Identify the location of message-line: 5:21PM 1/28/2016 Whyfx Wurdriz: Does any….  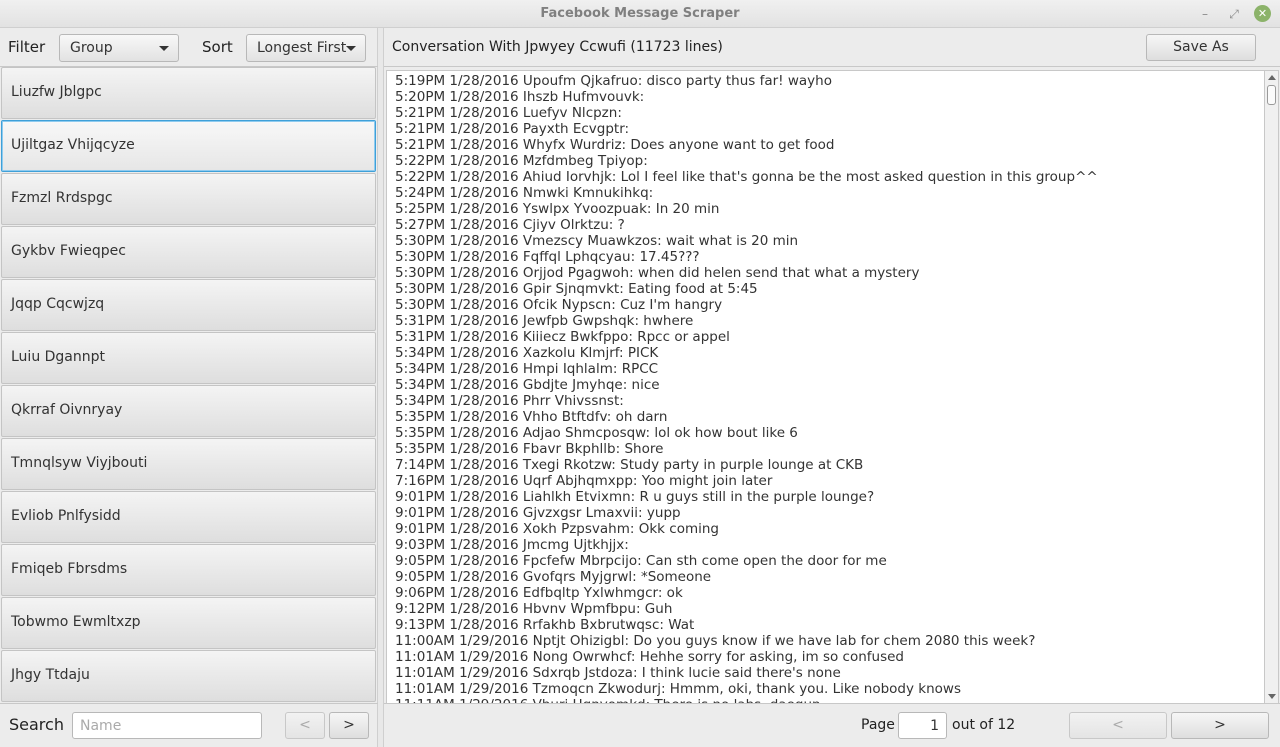
(615, 145).